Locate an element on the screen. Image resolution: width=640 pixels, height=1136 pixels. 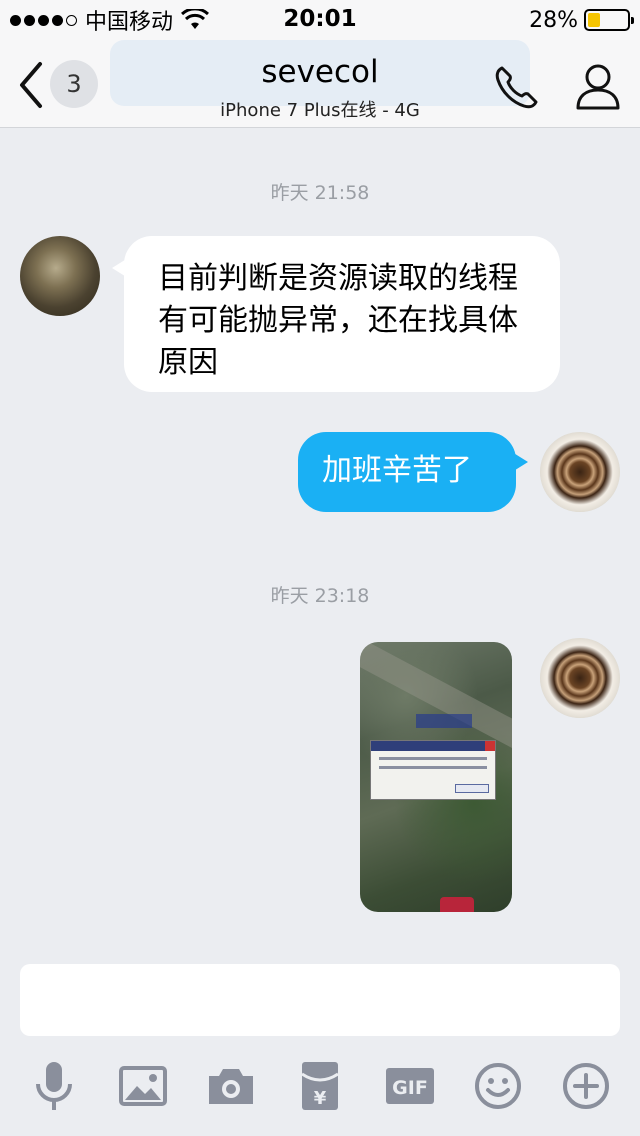
battery-icon is located at coordinates (609, 20).